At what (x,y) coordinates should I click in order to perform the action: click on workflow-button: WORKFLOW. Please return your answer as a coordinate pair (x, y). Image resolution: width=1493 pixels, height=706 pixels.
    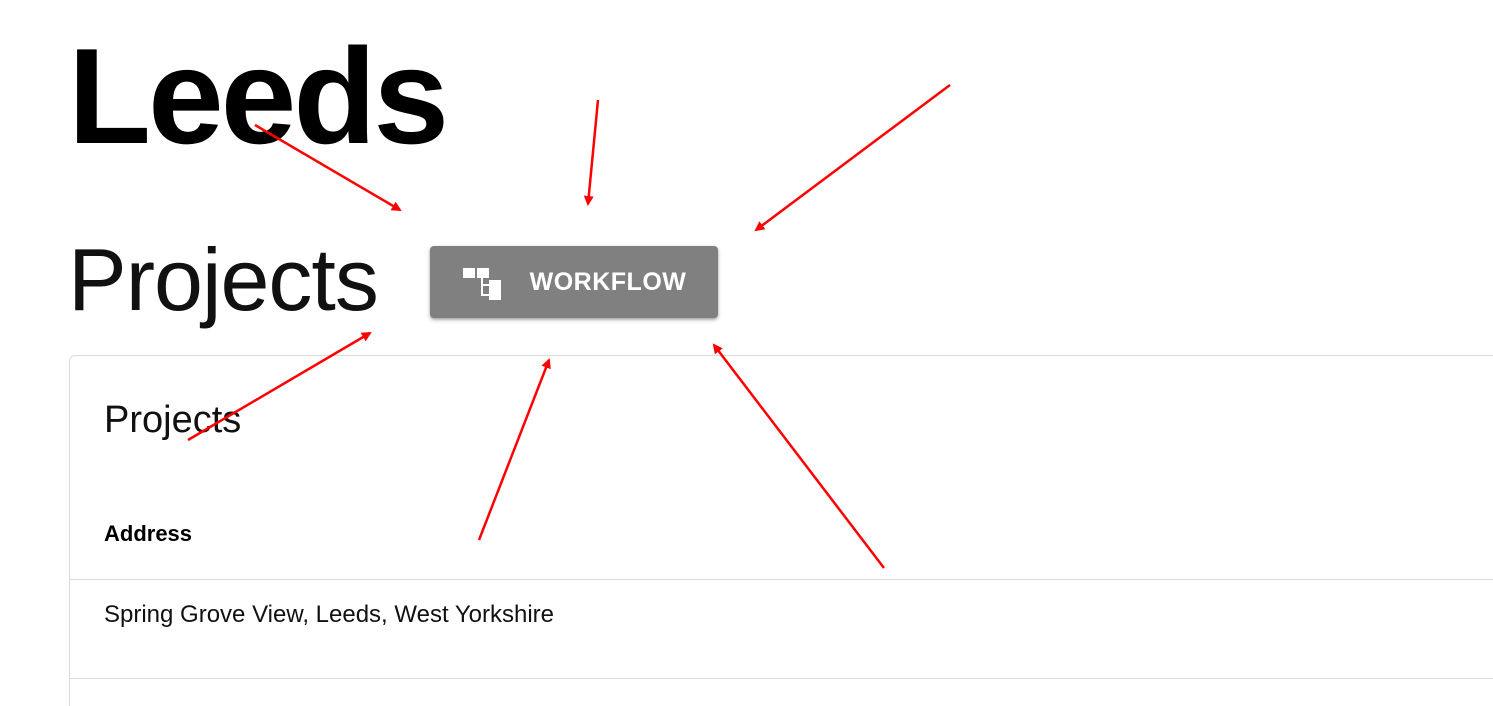
    Looking at the image, I should click on (574, 282).